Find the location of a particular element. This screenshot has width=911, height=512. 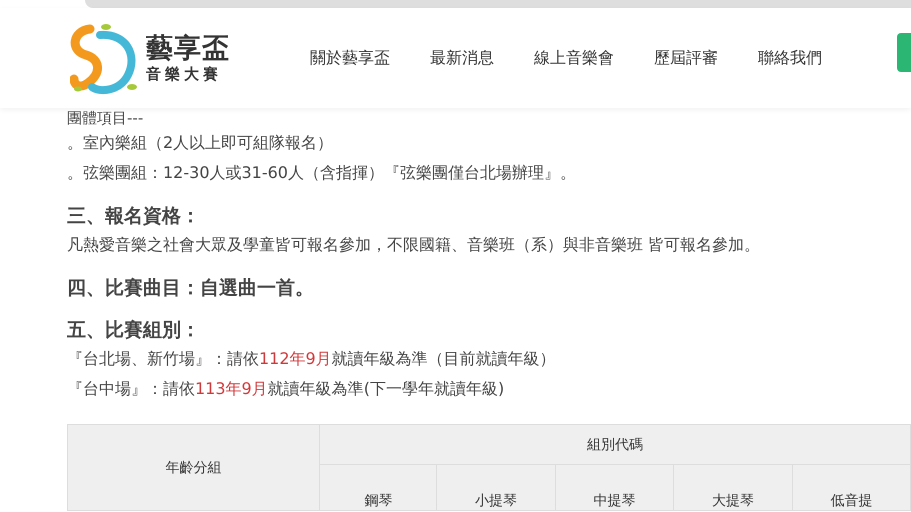

body-text: 『台中場』：請依113年9月 就讀年級為準(下一學年就讀年級) is located at coordinates (286, 389).